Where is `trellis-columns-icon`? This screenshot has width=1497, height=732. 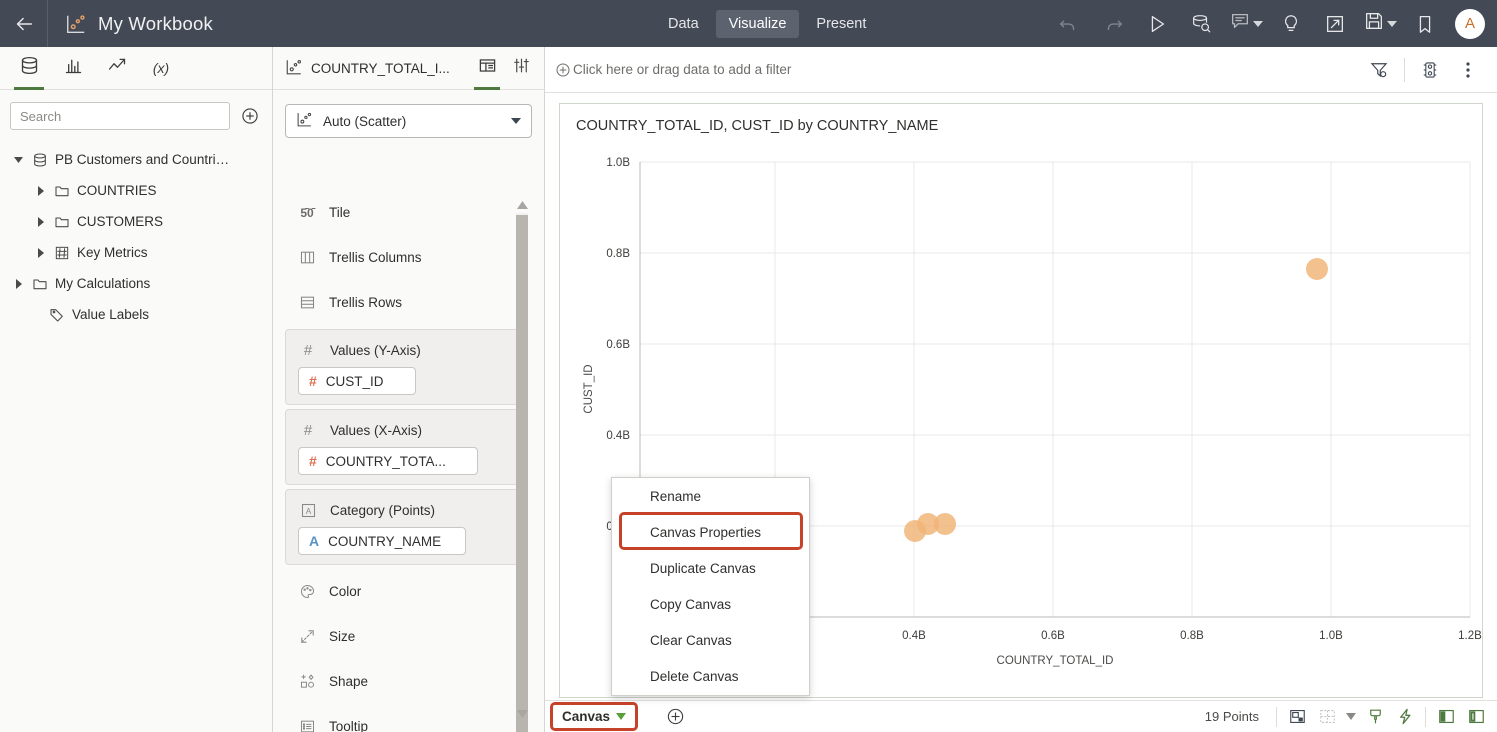 trellis-columns-icon is located at coordinates (307, 257).